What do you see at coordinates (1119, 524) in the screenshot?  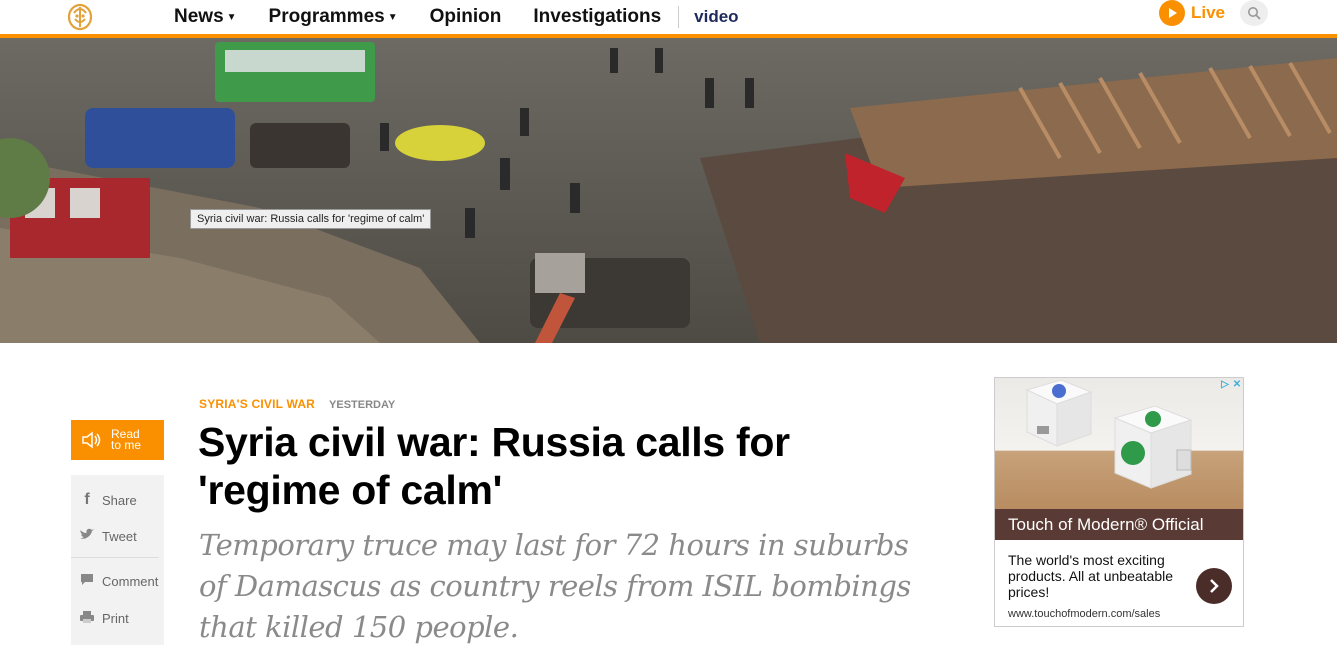 I see `ad-brand: Touch of Modern® Official` at bounding box center [1119, 524].